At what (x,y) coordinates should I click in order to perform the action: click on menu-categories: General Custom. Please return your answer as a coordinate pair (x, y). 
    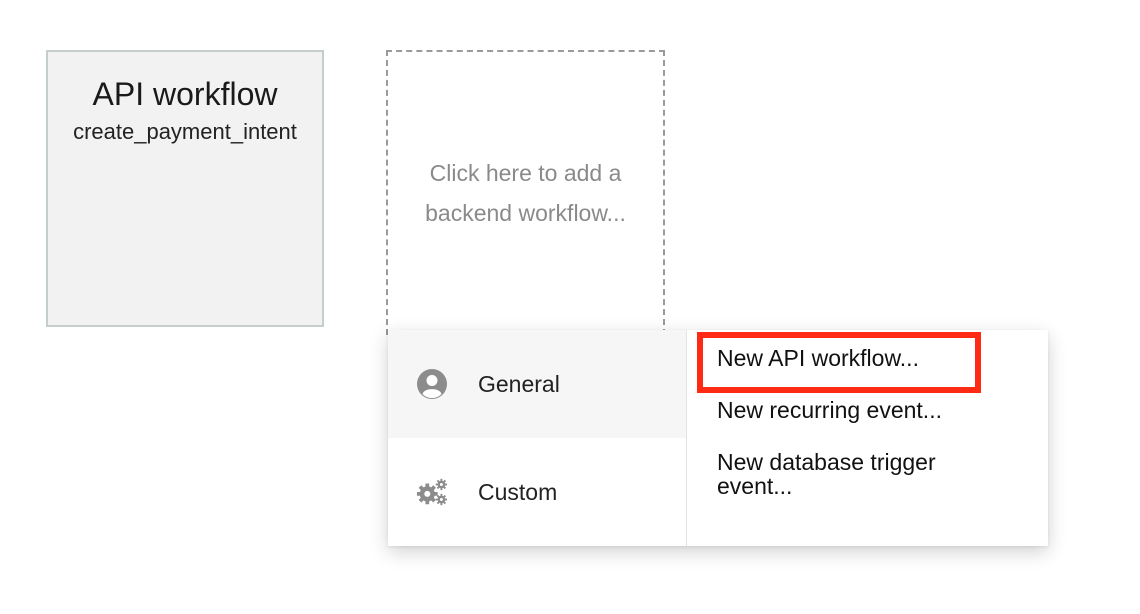
    Looking at the image, I should click on (537, 438).